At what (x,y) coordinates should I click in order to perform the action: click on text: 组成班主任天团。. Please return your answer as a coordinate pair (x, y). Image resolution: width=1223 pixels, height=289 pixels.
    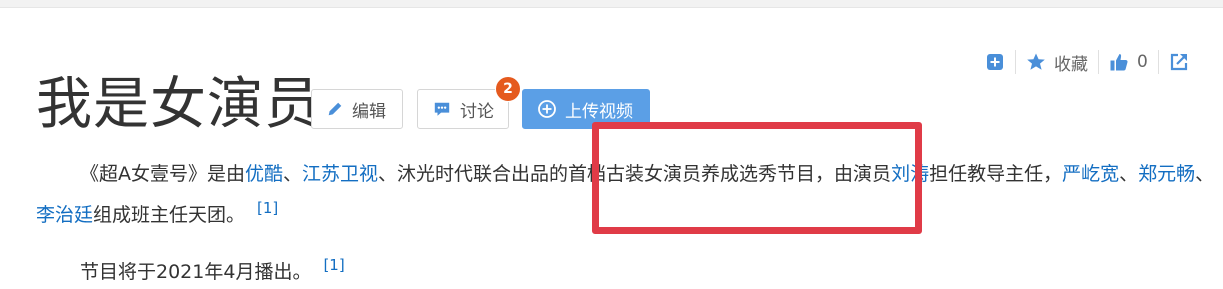
    Looking at the image, I should click on (169, 215).